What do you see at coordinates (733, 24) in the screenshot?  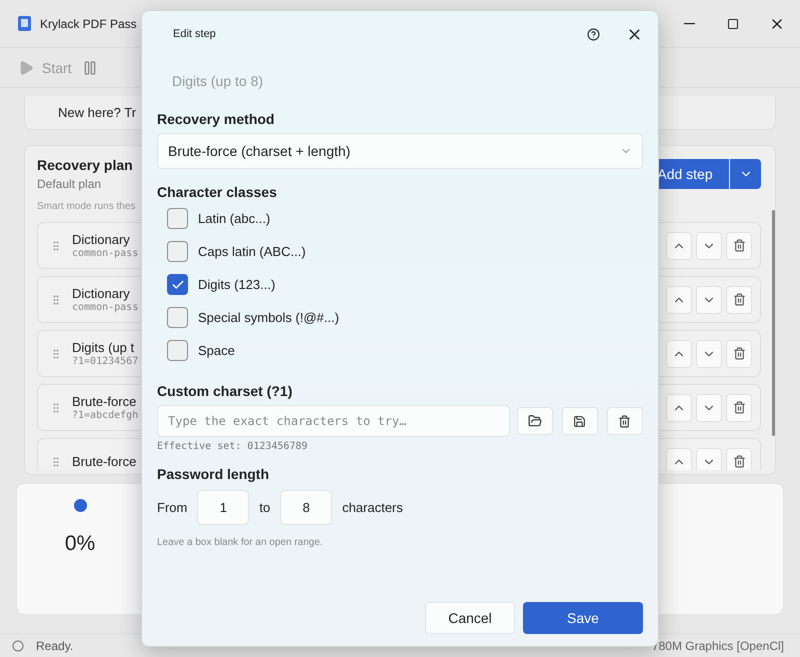 I see `maximize-icon` at bounding box center [733, 24].